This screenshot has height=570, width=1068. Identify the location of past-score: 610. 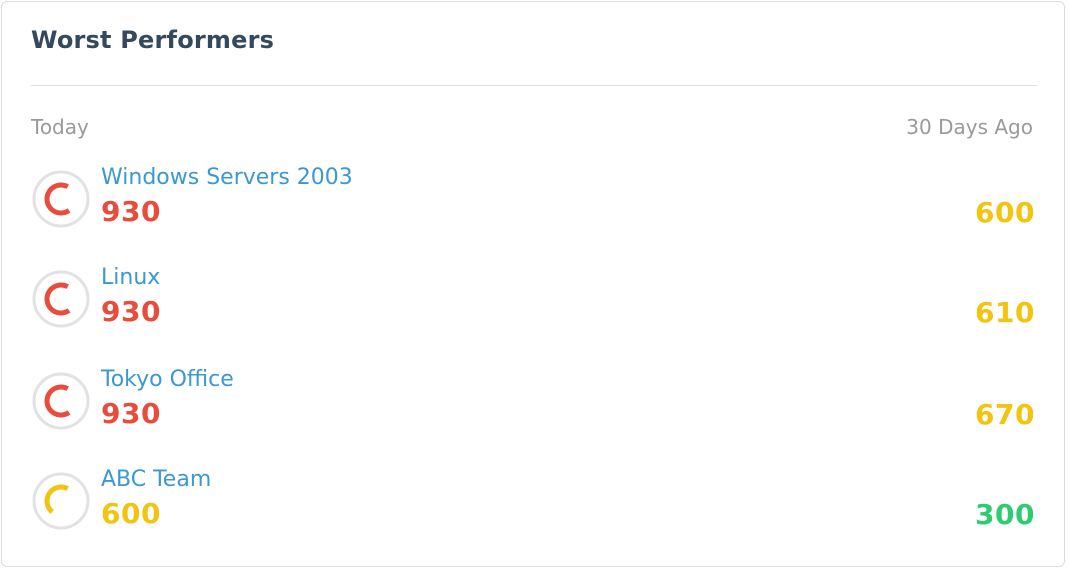
(1005, 312).